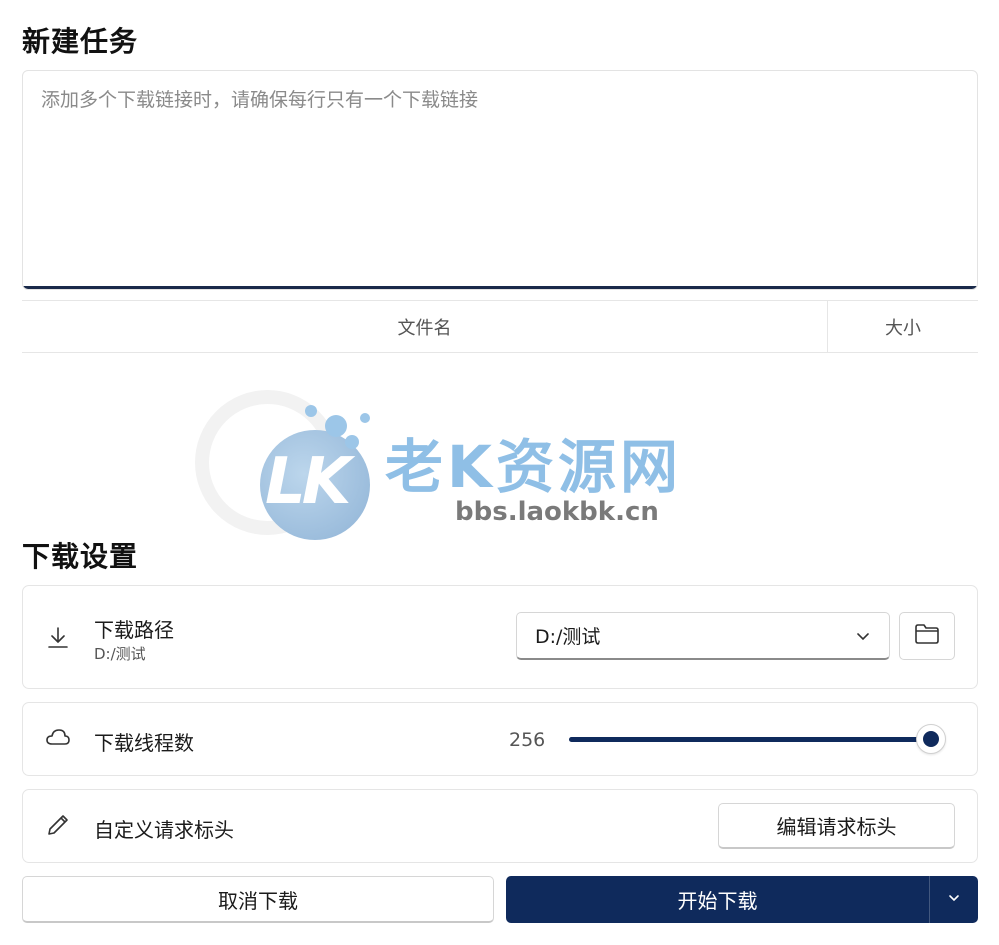  What do you see at coordinates (308, 482) in the screenshot?
I see `watermark-logo-letters: LK` at bounding box center [308, 482].